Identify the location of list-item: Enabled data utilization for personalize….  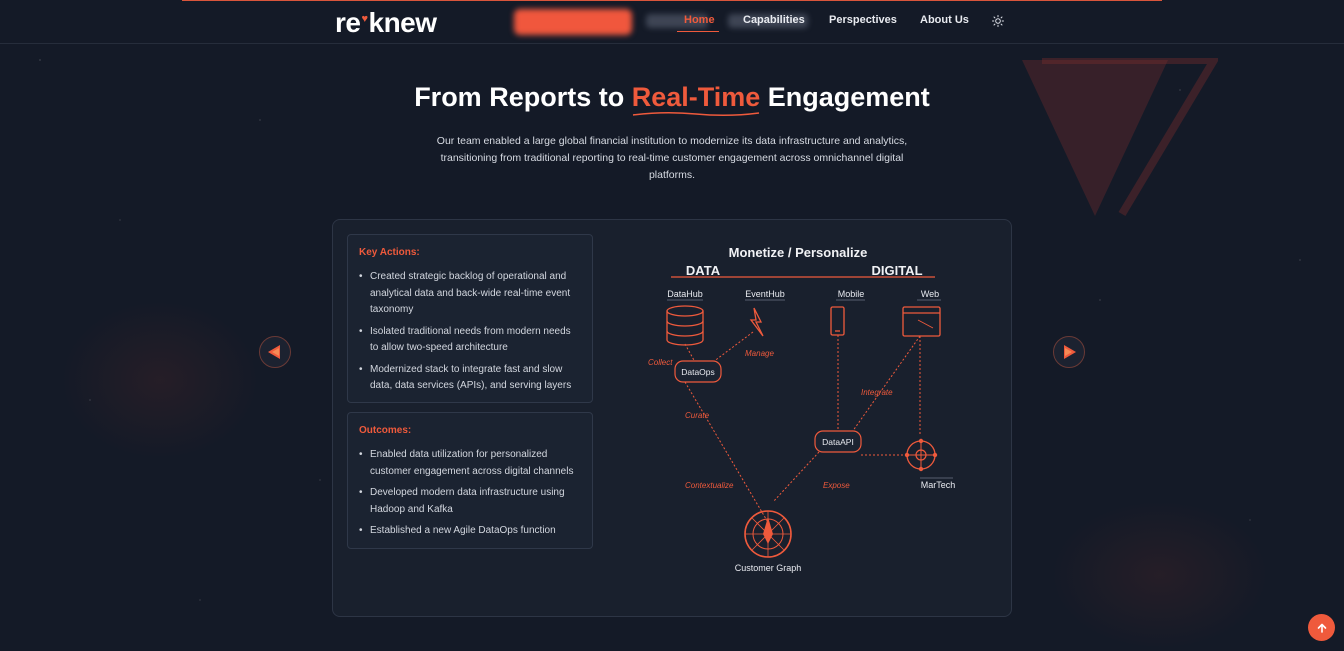
(470, 463).